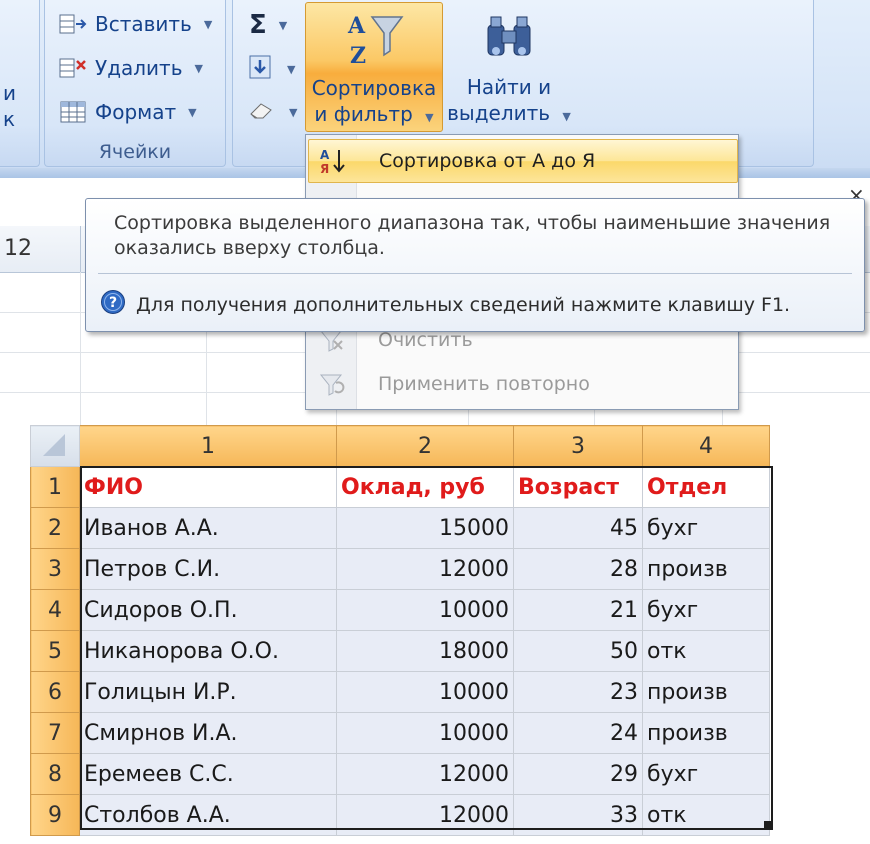  I want to click on fill-button: ▼, so click(271, 69).